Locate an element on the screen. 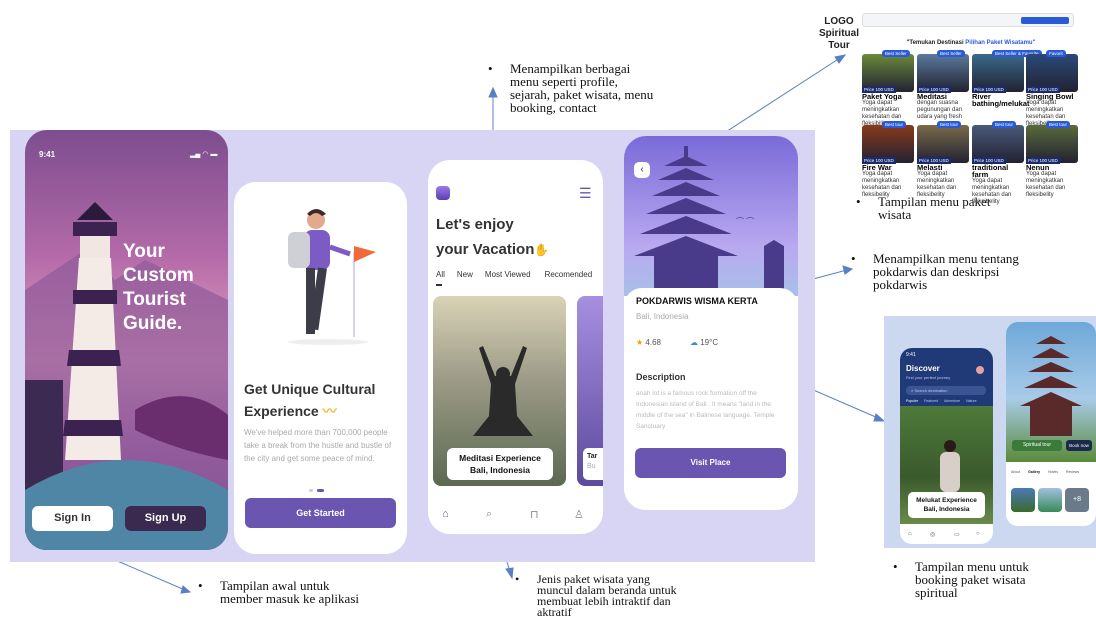 The image size is (1096, 625). status-time: 9:41 is located at coordinates (47, 154).